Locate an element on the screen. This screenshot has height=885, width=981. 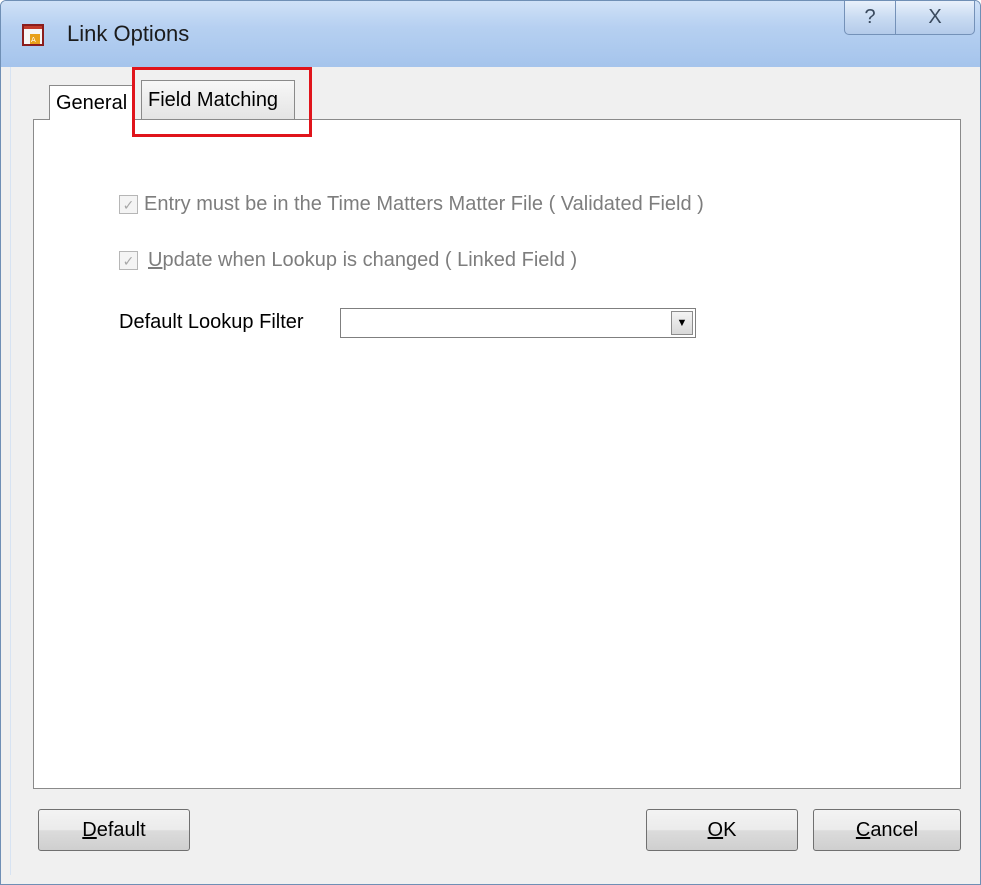
tab-highlight-box is located at coordinates (222, 102).